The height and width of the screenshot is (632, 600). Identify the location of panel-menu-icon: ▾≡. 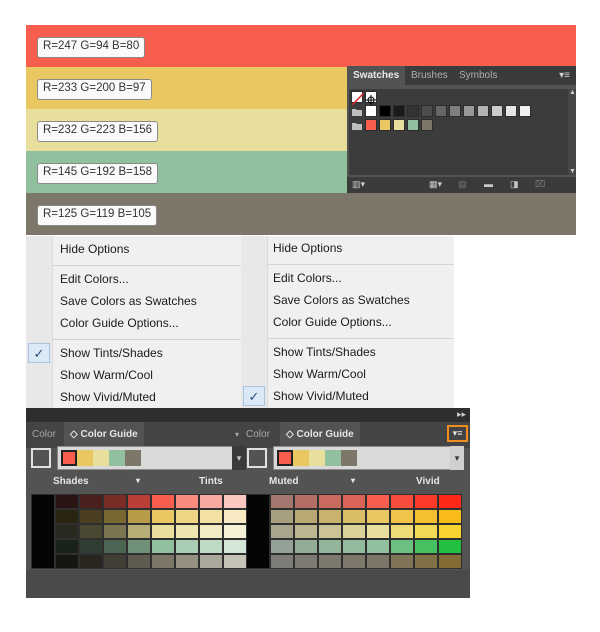
(564, 75).